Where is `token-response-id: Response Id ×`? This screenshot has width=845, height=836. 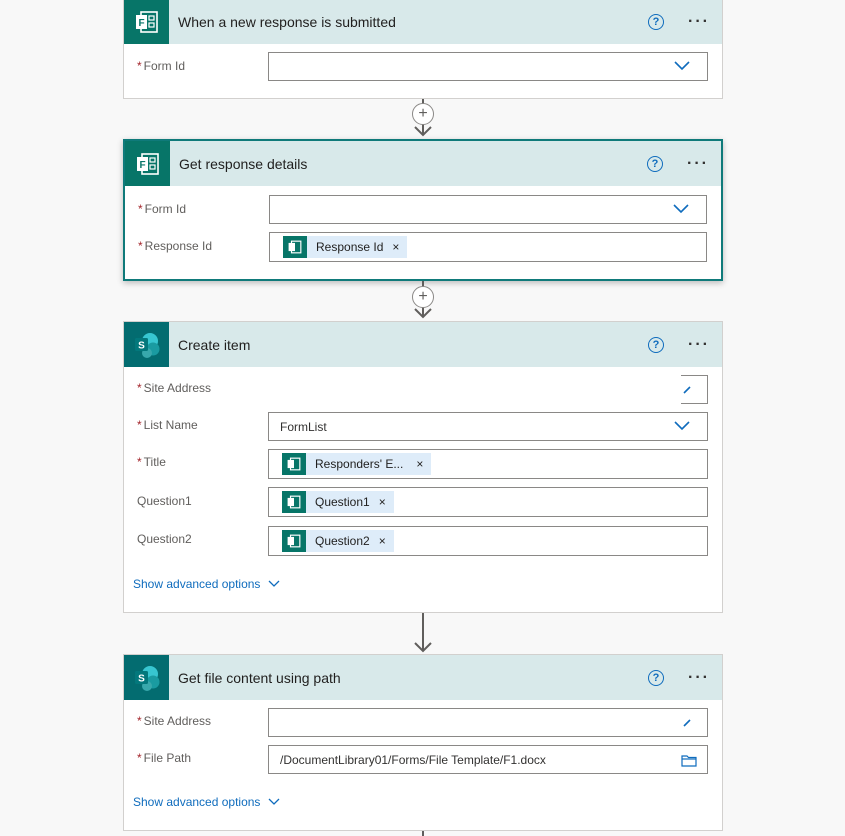 token-response-id: Response Id × is located at coordinates (345, 247).